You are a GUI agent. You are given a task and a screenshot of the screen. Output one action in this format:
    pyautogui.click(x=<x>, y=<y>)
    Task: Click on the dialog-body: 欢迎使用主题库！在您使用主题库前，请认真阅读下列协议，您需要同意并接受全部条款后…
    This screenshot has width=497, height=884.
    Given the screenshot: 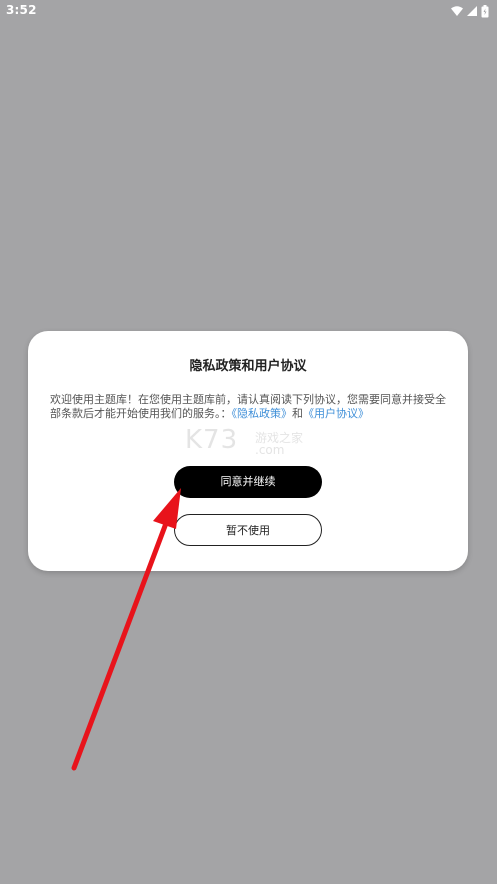 What is the action you would take?
    pyautogui.click(x=249, y=407)
    